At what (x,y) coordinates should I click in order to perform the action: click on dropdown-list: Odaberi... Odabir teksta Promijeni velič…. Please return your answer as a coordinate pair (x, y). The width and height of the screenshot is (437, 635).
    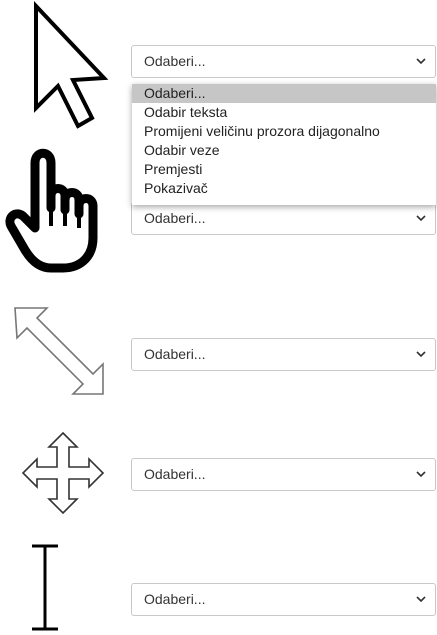
    Looking at the image, I should click on (284, 144).